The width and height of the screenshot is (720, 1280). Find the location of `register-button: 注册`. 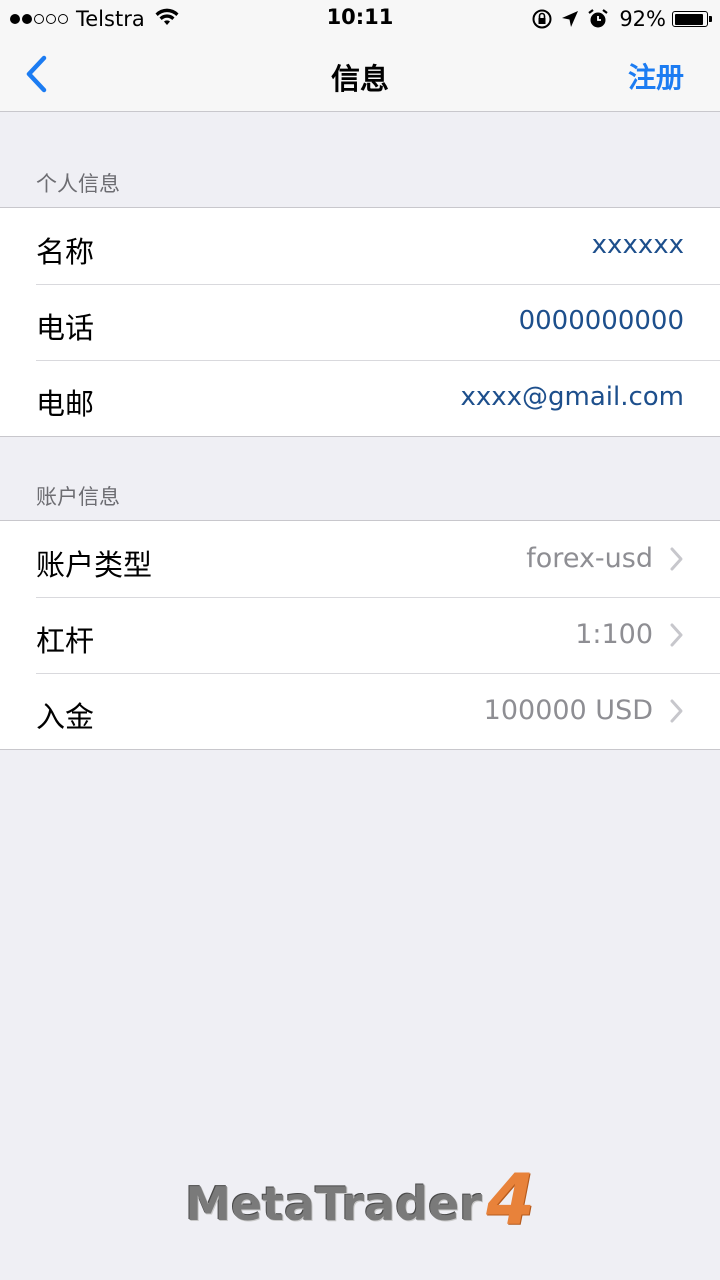

register-button: 注册 is located at coordinates (656, 76).